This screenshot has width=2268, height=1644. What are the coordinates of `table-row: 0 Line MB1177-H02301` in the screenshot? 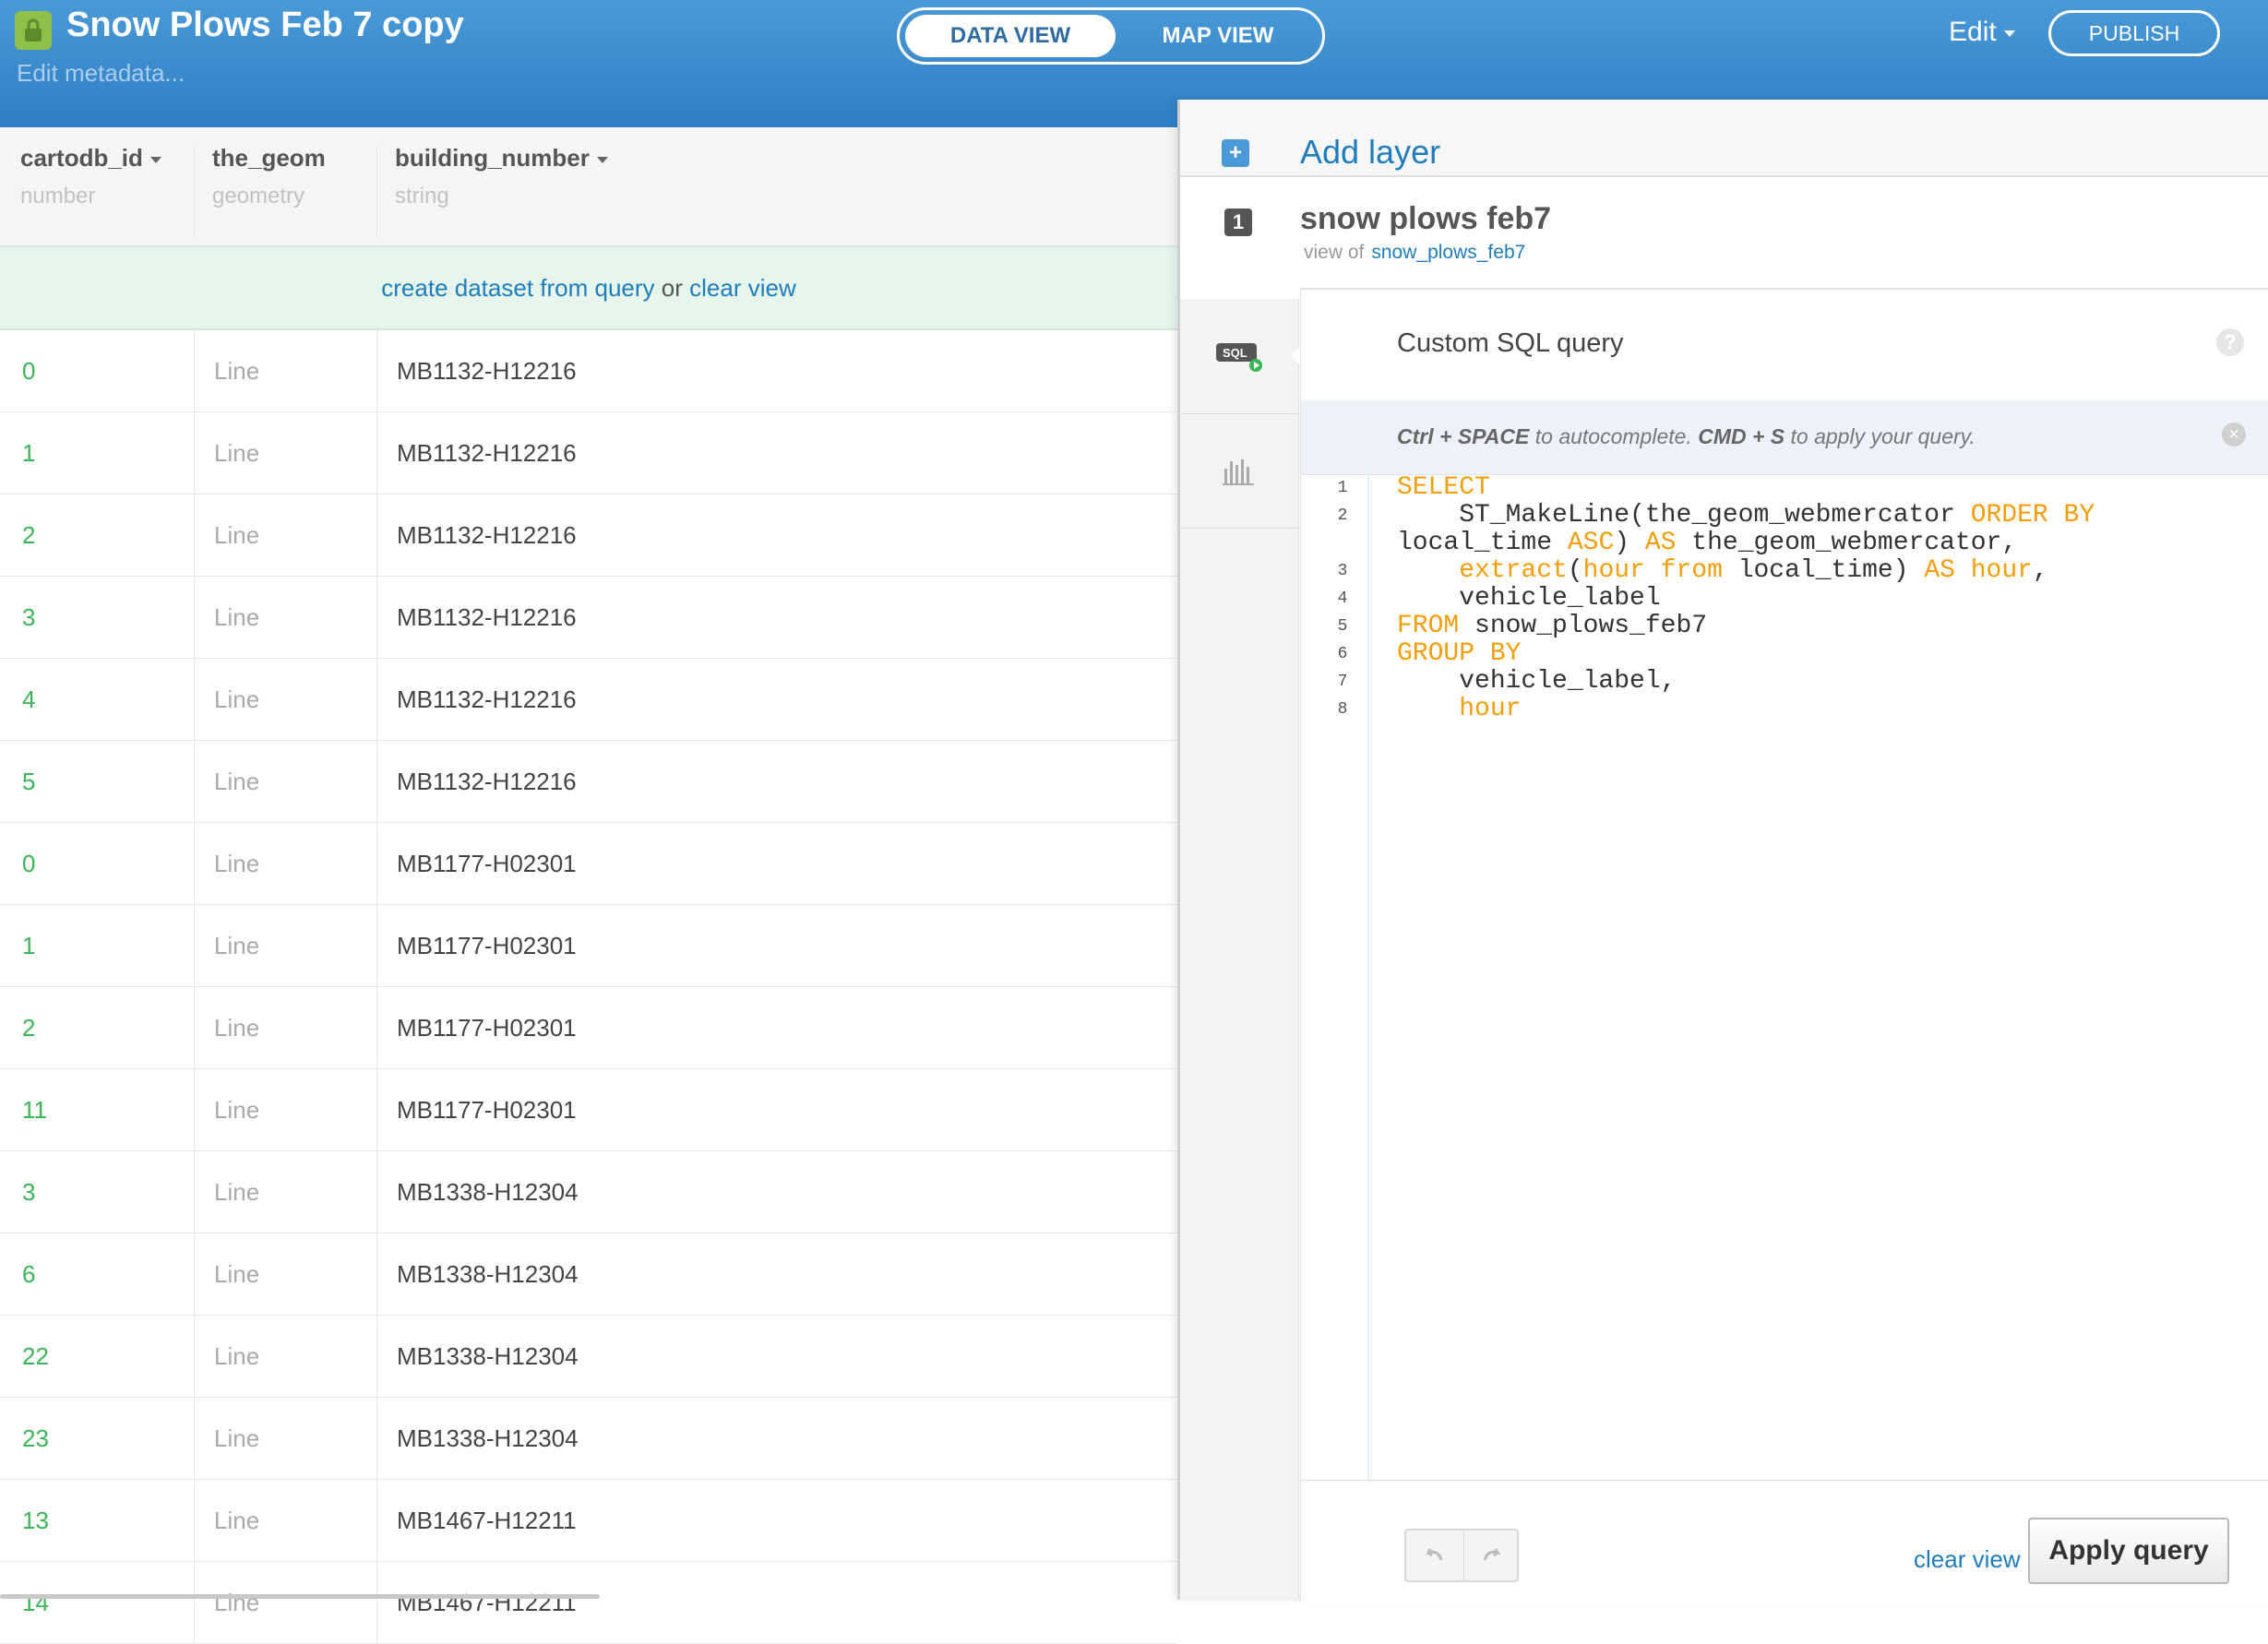 It's located at (588, 864).